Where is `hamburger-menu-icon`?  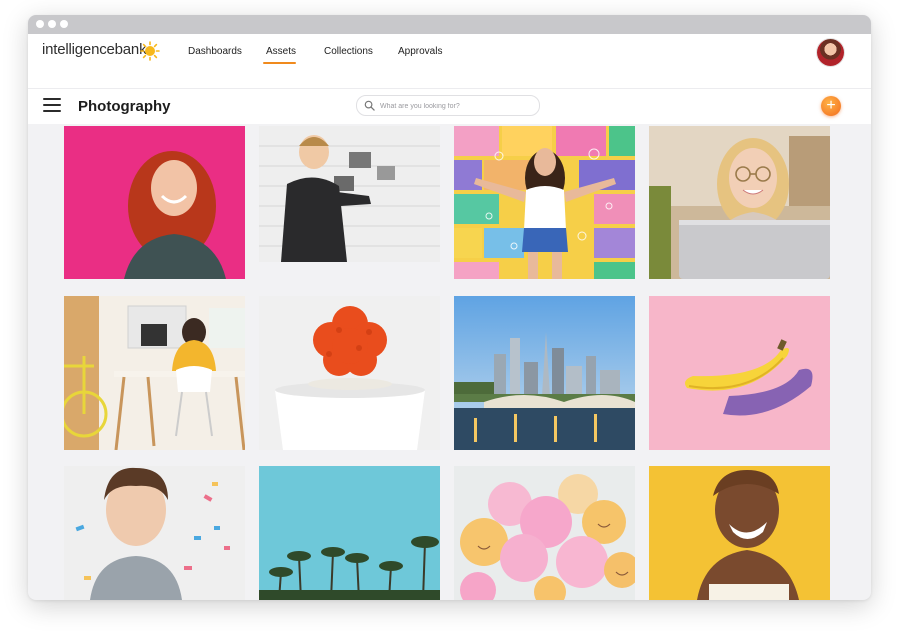 hamburger-menu-icon is located at coordinates (52, 105).